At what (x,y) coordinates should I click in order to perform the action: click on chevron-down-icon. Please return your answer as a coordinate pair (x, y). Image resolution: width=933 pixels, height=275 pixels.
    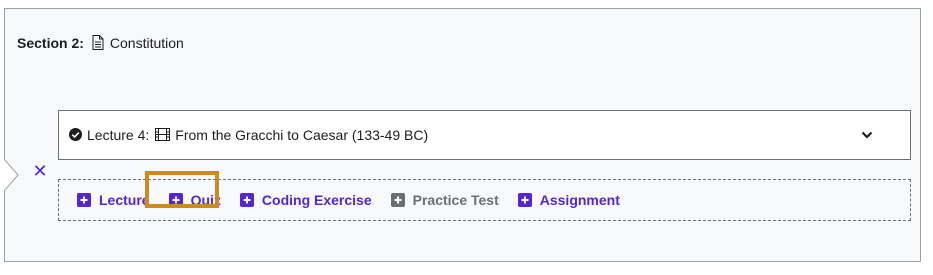
    Looking at the image, I should click on (867, 135).